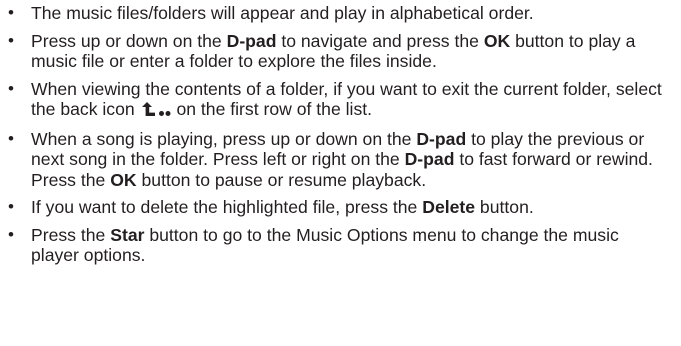 Image resolution: width=681 pixels, height=346 pixels. Describe the element at coordinates (127, 234) in the screenshot. I see `key-star: Star` at that location.